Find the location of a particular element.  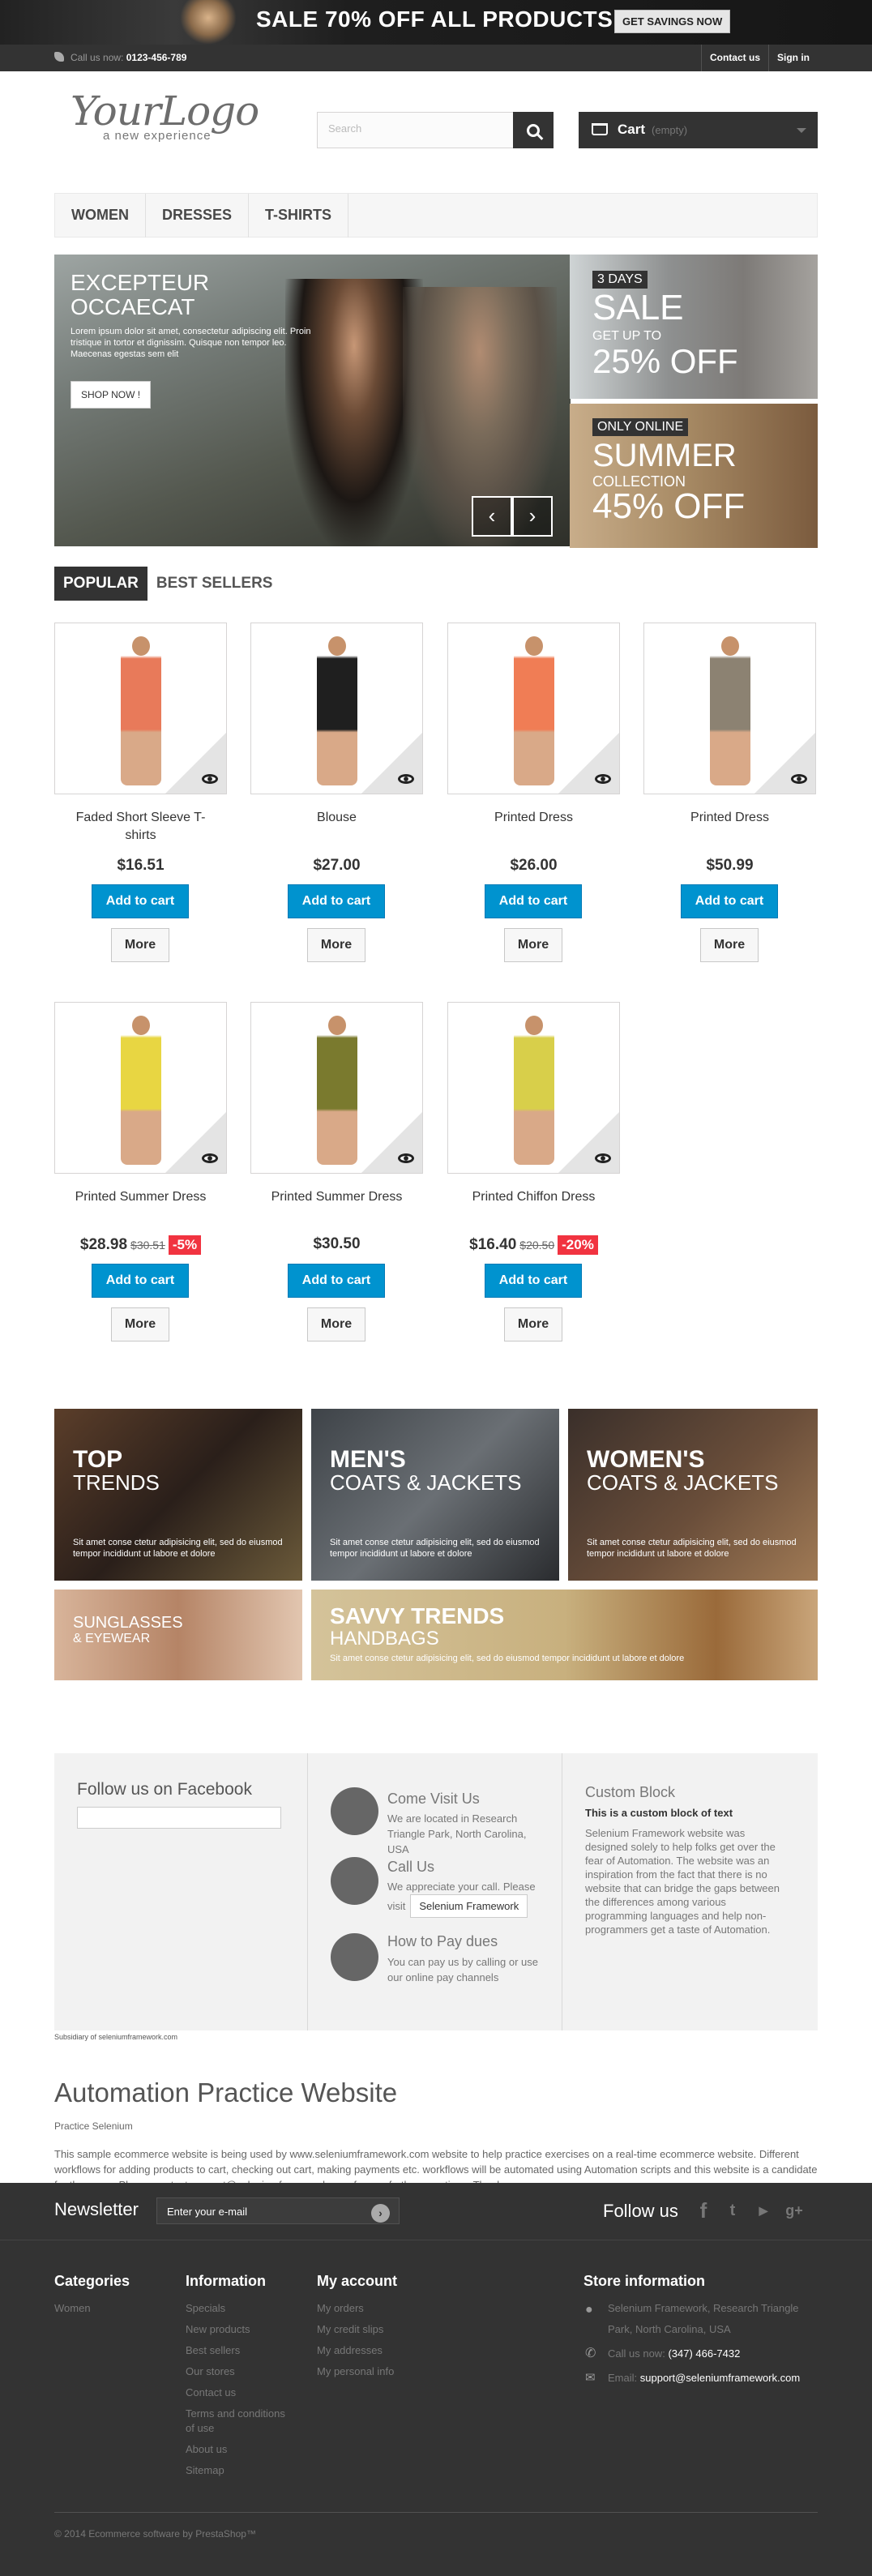

slider-next-button: › is located at coordinates (532, 516).